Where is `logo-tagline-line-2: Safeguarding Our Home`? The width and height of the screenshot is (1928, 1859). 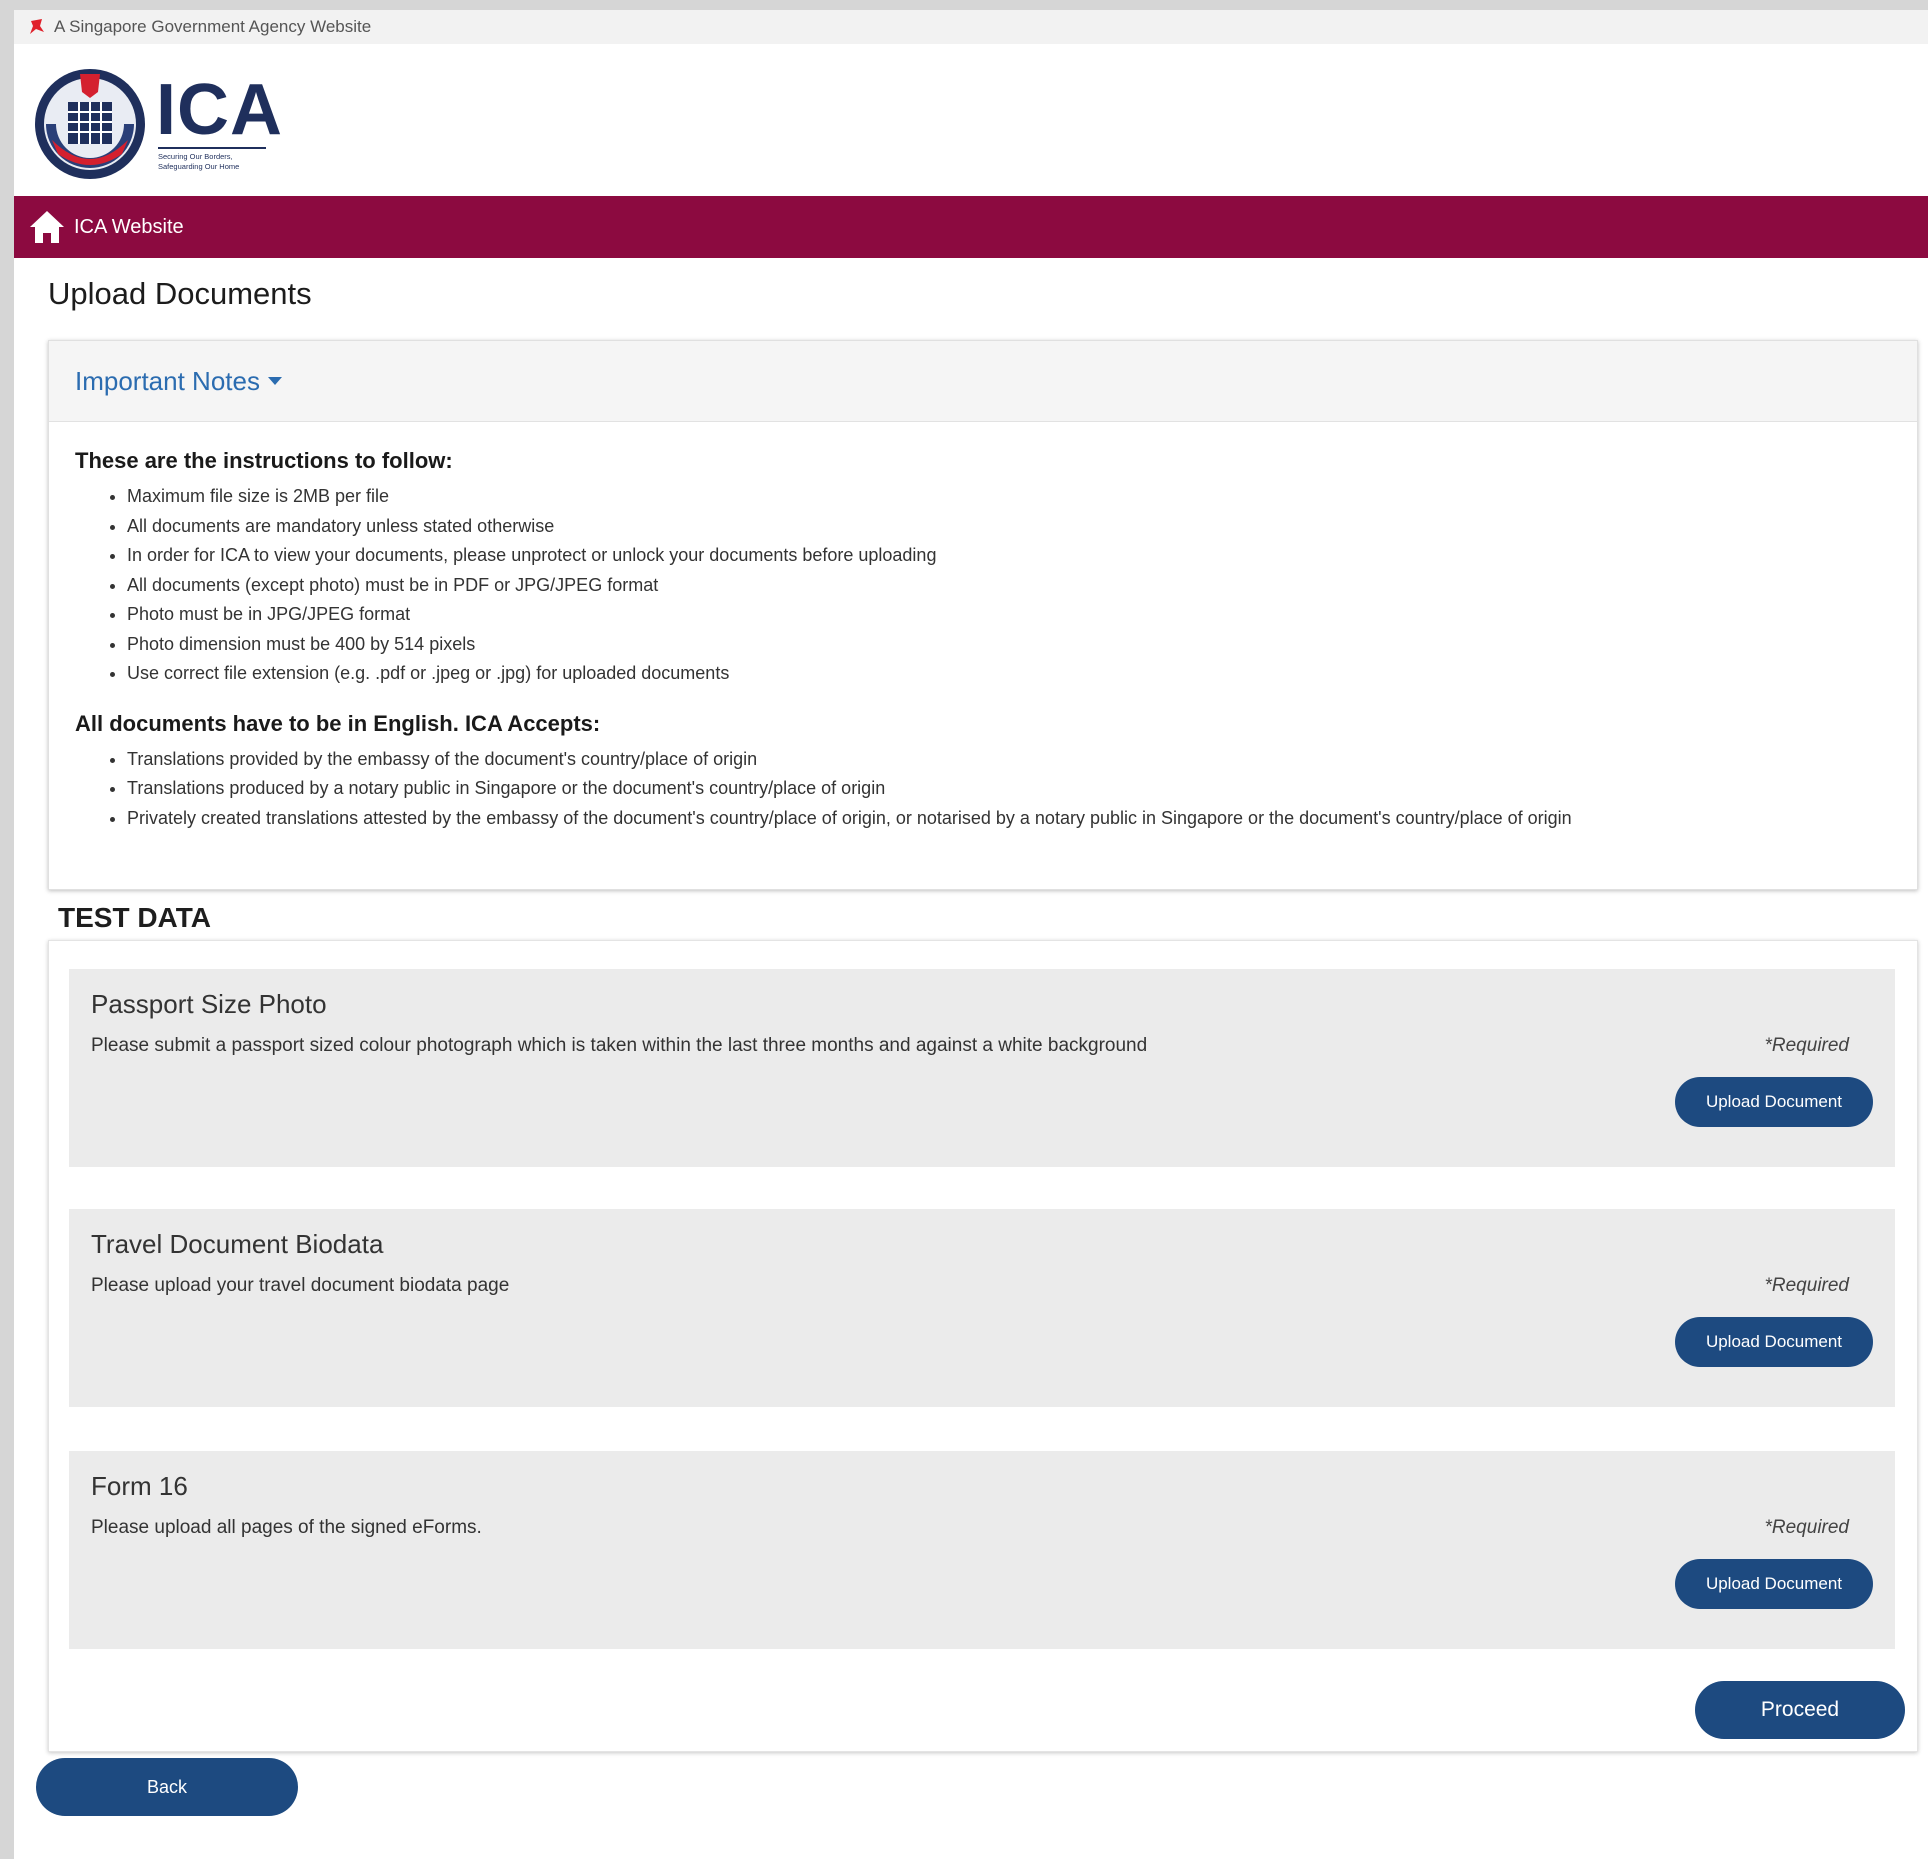
logo-tagline-line-2: Safeguarding Our Home is located at coordinates (199, 166).